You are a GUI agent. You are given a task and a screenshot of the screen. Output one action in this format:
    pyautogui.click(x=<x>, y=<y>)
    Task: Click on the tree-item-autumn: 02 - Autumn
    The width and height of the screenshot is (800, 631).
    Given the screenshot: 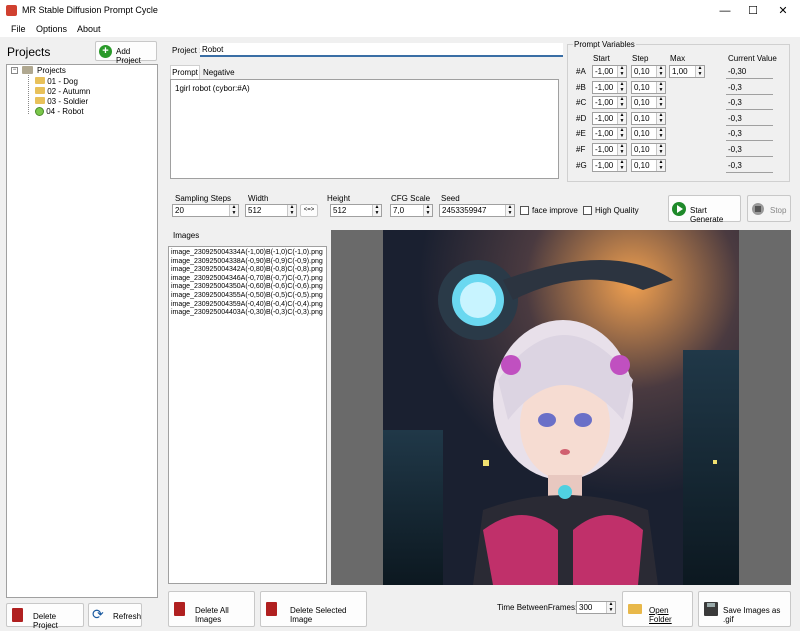 What is the action you would take?
    pyautogui.click(x=62, y=91)
    